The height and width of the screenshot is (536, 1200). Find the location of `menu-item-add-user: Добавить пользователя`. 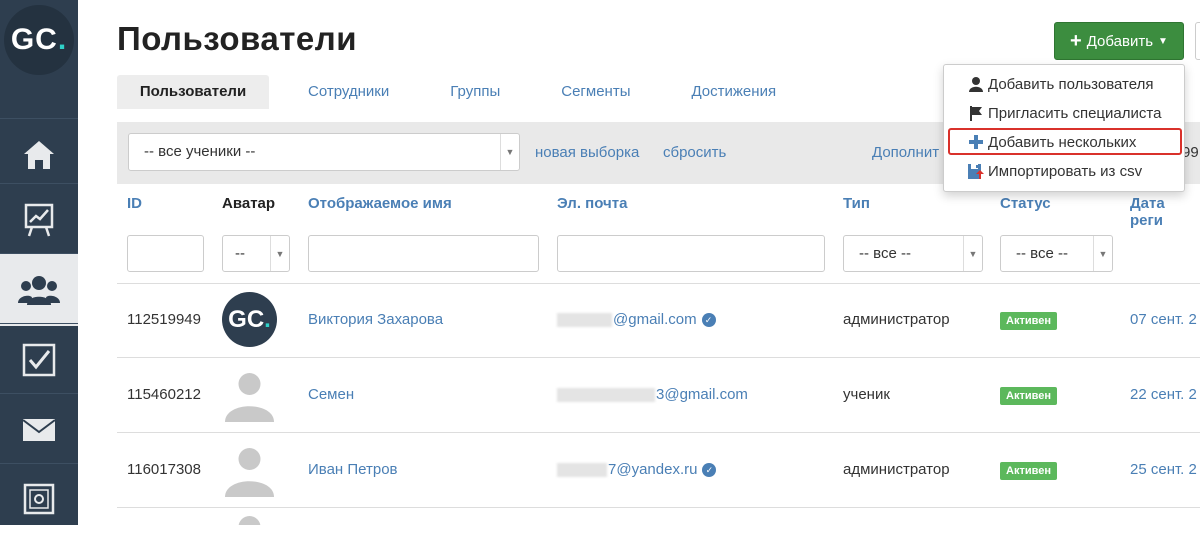

menu-item-add-user: Добавить пользователя is located at coordinates (1064, 84).